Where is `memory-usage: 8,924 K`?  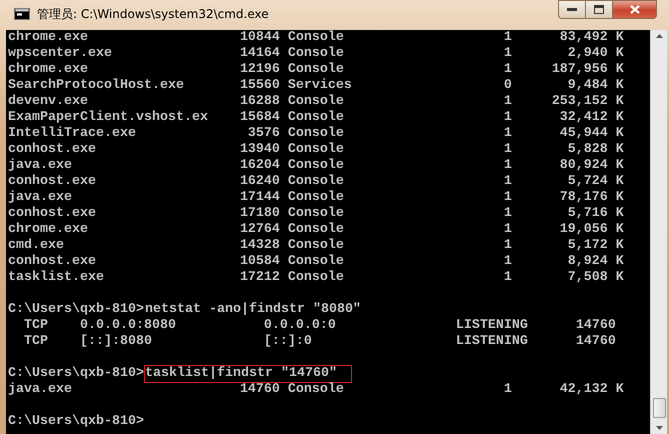 memory-usage: 8,924 K is located at coordinates (595, 262).